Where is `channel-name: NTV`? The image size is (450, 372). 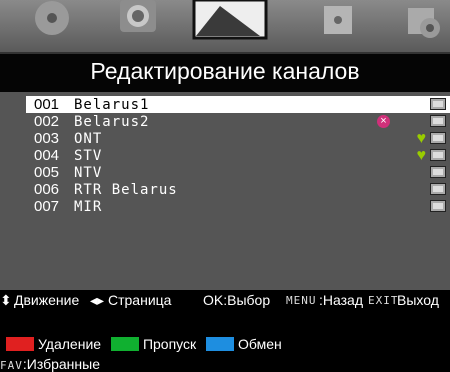 channel-name: NTV is located at coordinates (88, 173).